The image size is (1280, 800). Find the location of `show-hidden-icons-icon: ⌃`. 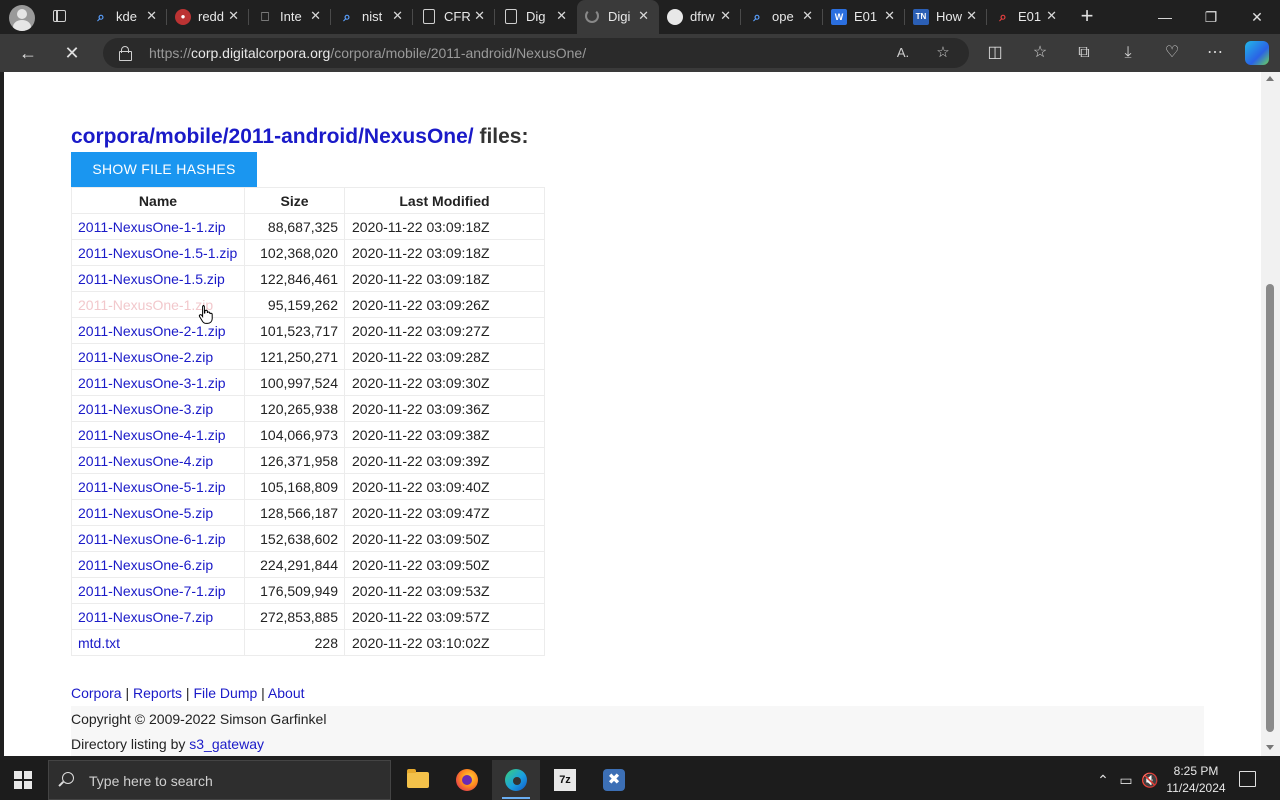

show-hidden-icons-icon: ⌃ is located at coordinates (1103, 780).